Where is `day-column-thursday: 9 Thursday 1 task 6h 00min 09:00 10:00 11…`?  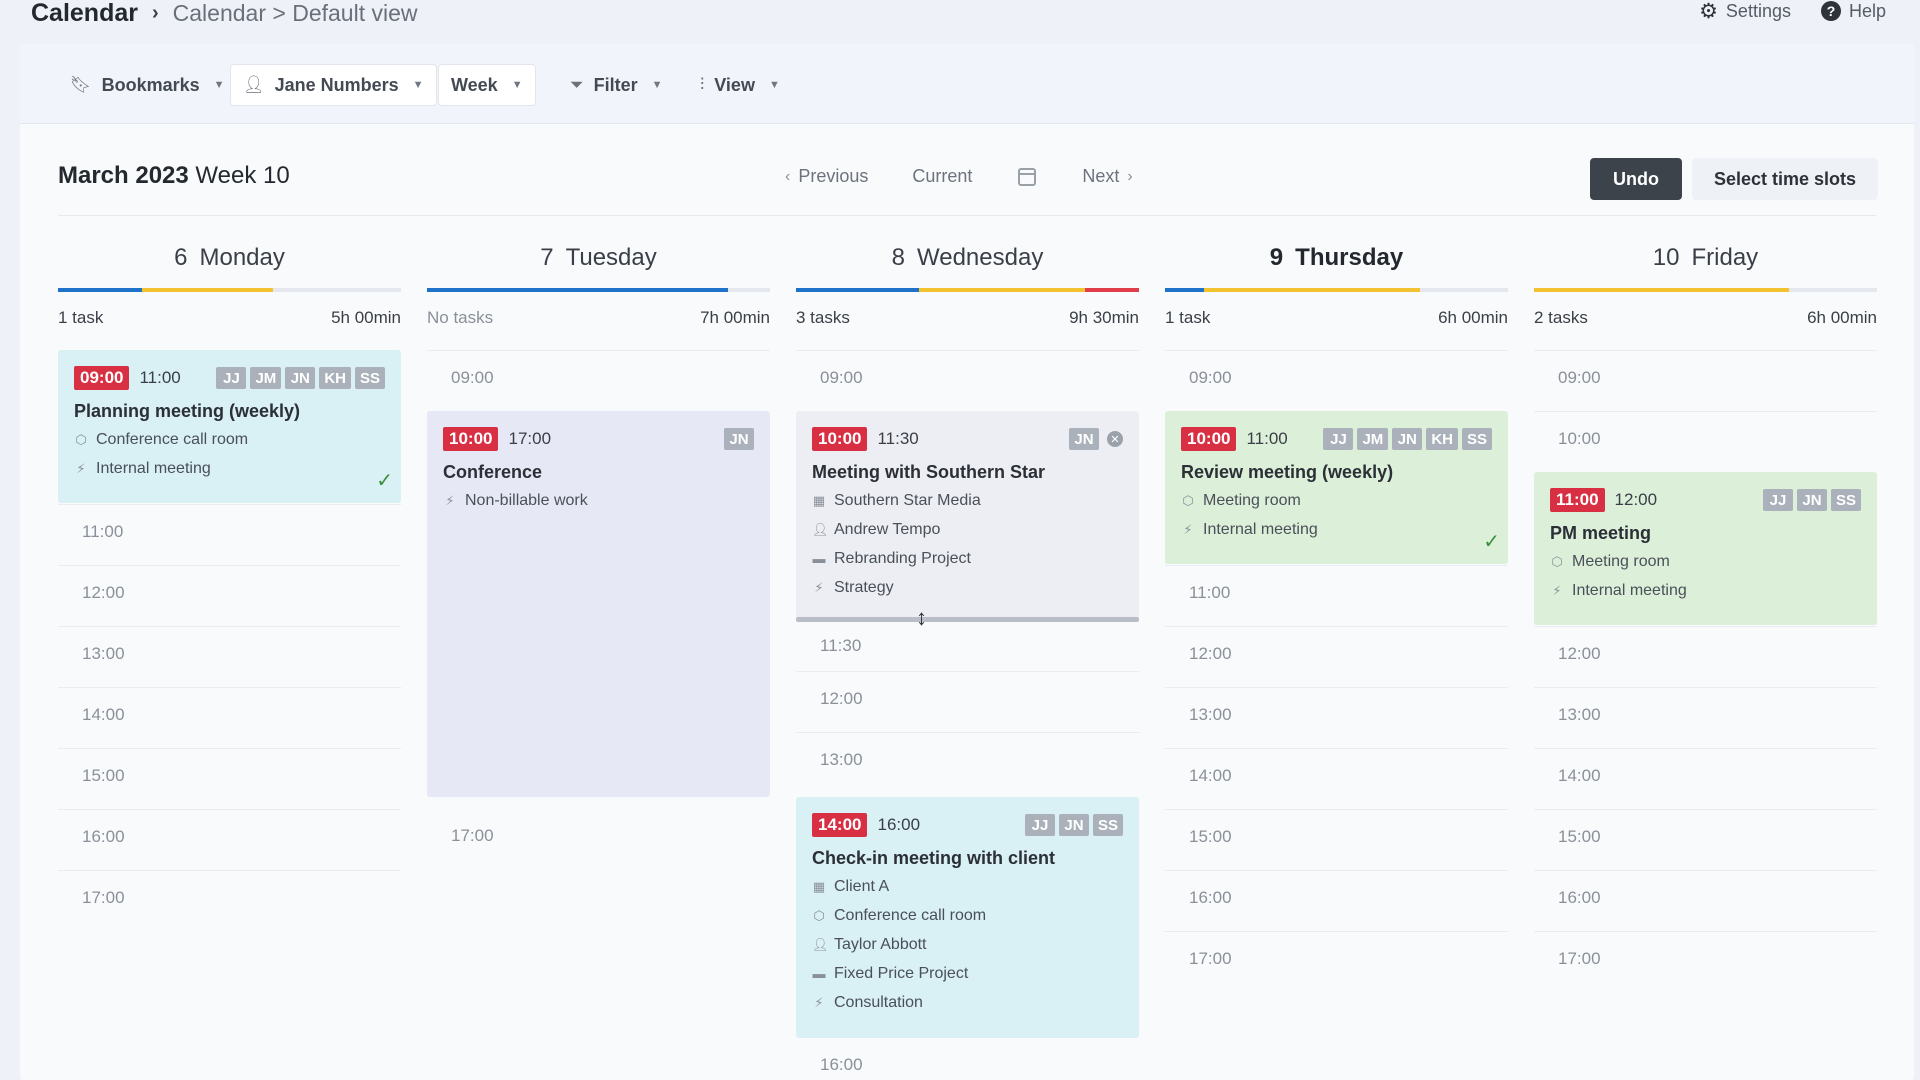 day-column-thursday: 9 Thursday 1 task 6h 00min 09:00 10:00 11… is located at coordinates (1336, 662).